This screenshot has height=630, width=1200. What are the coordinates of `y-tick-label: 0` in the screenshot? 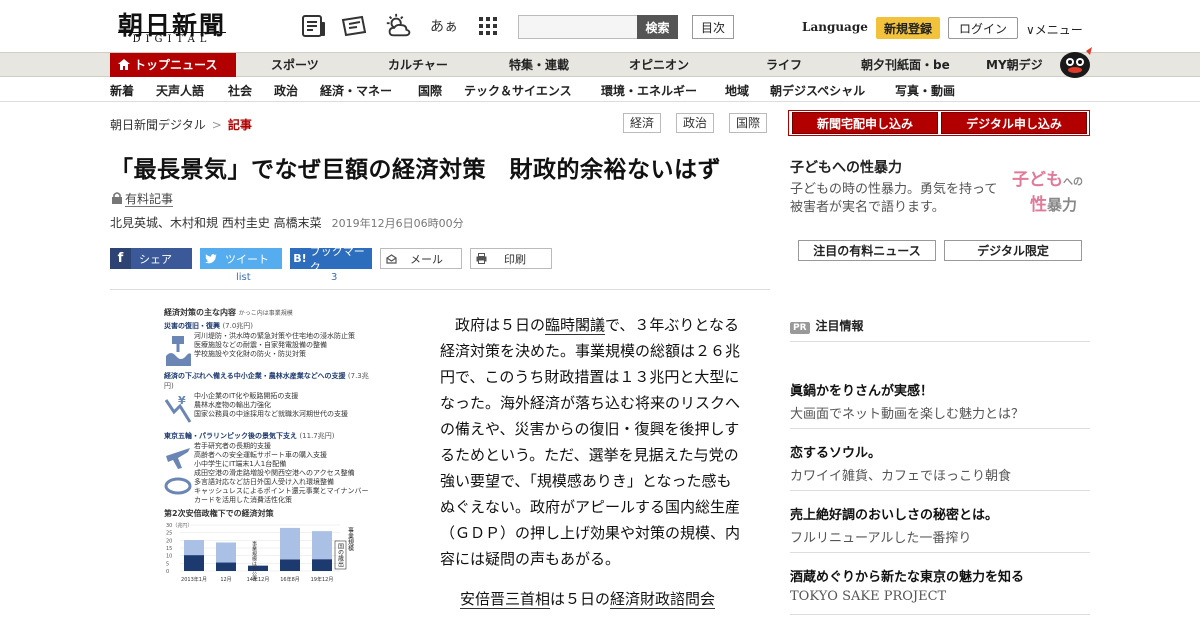 It's located at (167, 572).